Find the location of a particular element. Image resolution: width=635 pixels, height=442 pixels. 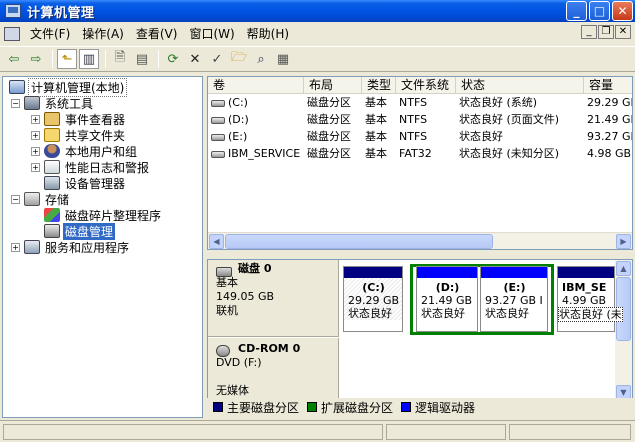

scroll-right-icon: ▶ is located at coordinates (623, 241).